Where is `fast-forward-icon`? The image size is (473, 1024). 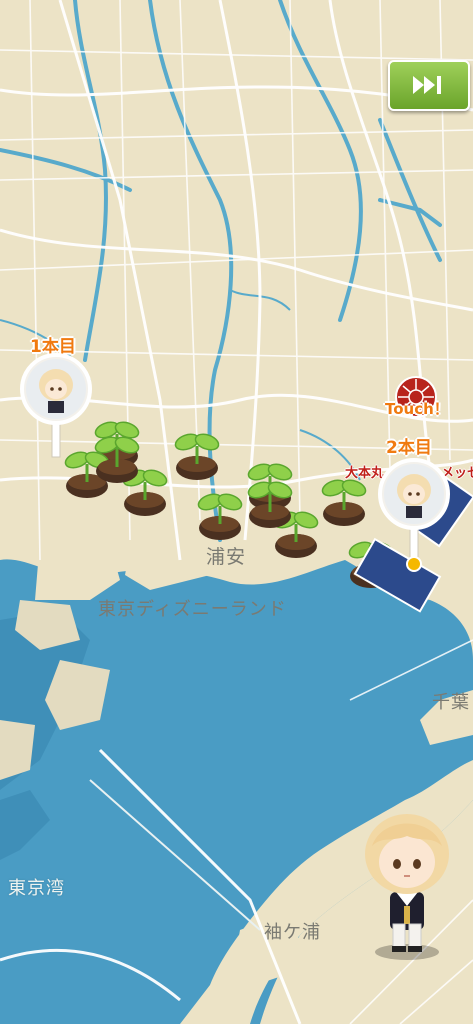
fast-forward-icon is located at coordinates (427, 85).